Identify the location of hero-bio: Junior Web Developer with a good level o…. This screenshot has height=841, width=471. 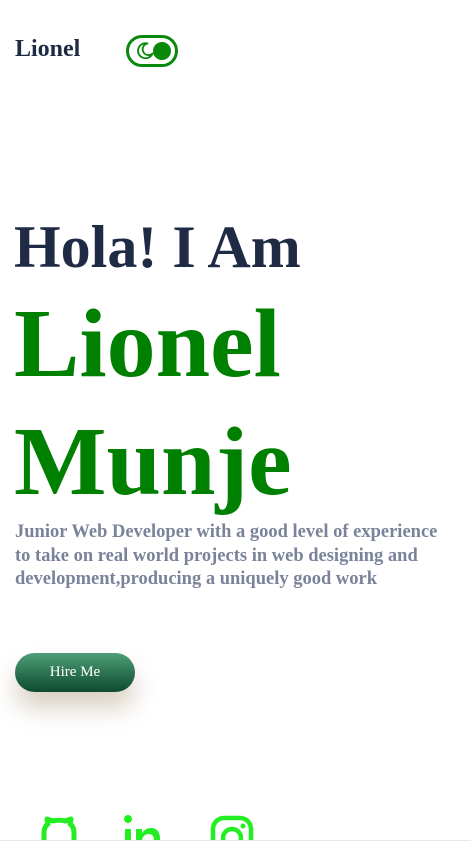
(226, 555).